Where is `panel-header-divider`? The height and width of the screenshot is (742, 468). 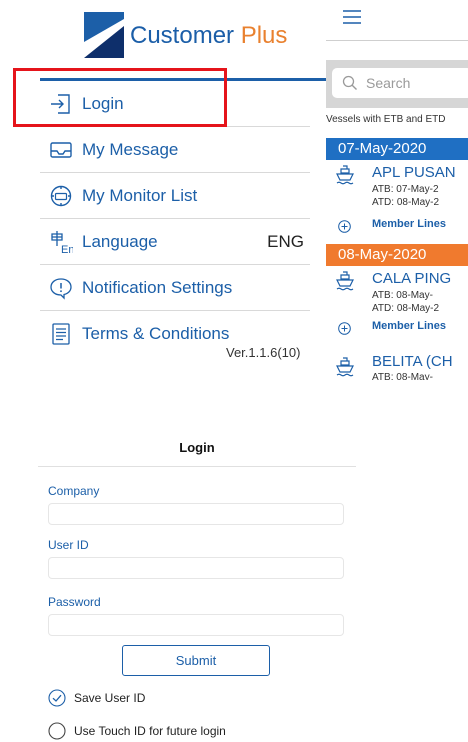
panel-header-divider is located at coordinates (397, 40).